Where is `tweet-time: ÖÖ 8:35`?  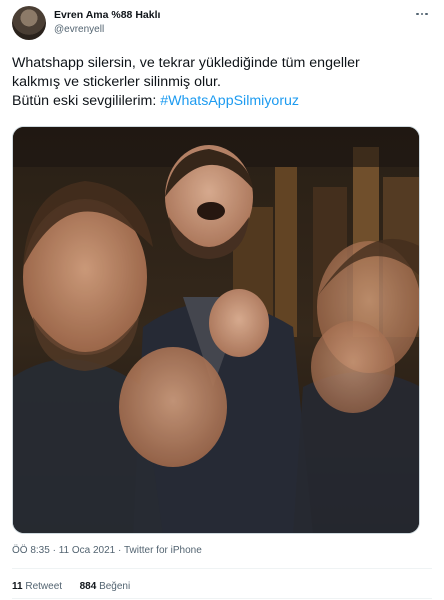
tweet-time: ÖÖ 8:35 is located at coordinates (31, 550).